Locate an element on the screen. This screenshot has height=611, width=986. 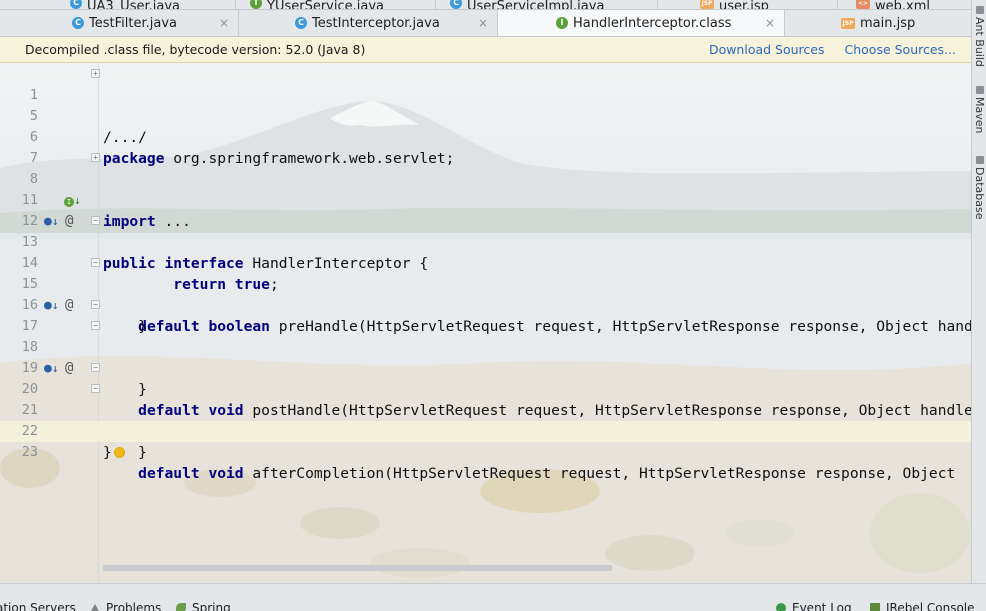
tab-label: TestInterceptor.java is located at coordinates (376, 23).